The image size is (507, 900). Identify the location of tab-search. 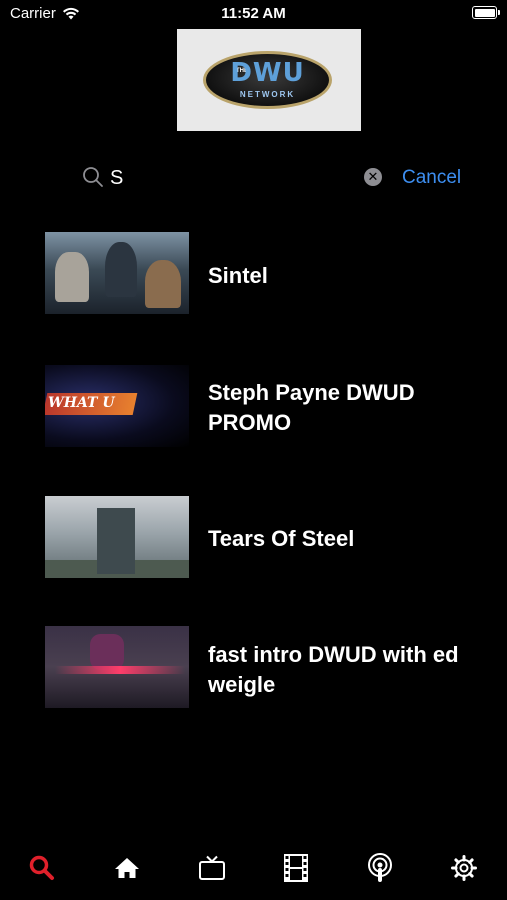
(42, 868).